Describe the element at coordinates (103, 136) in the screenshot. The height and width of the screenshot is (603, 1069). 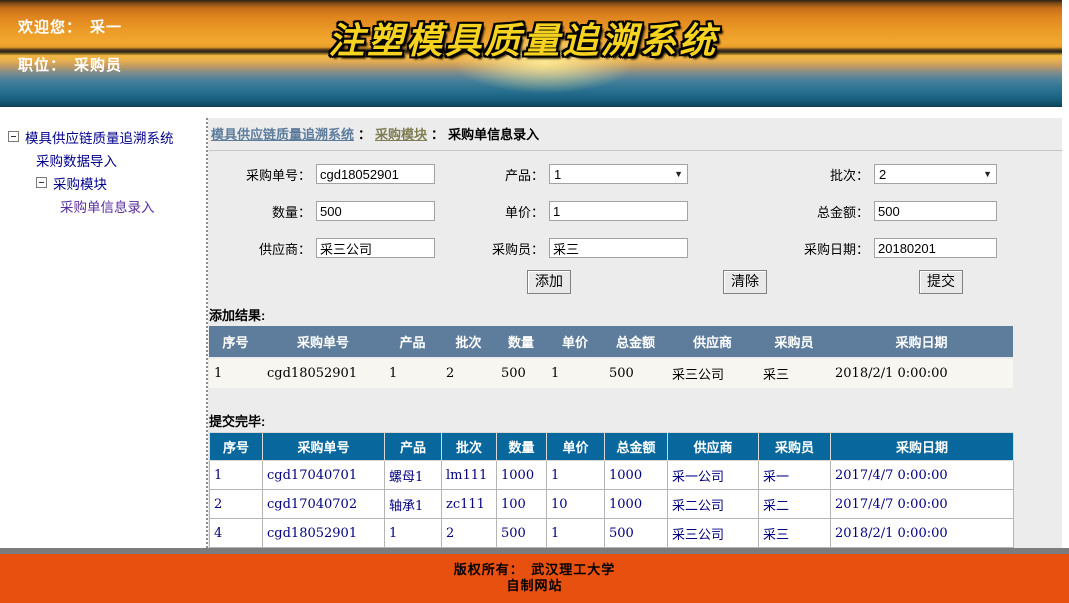
I see `sidebar-item-system-root: 模具供应链质量追溯系统` at that location.